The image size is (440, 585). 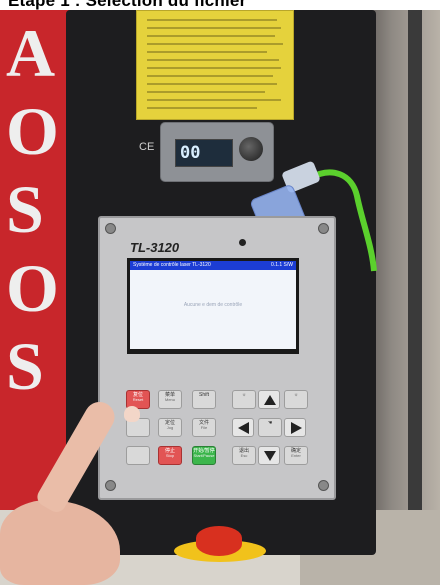 What do you see at coordinates (415, 297) in the screenshot?
I see `metal-rail` at bounding box center [415, 297].